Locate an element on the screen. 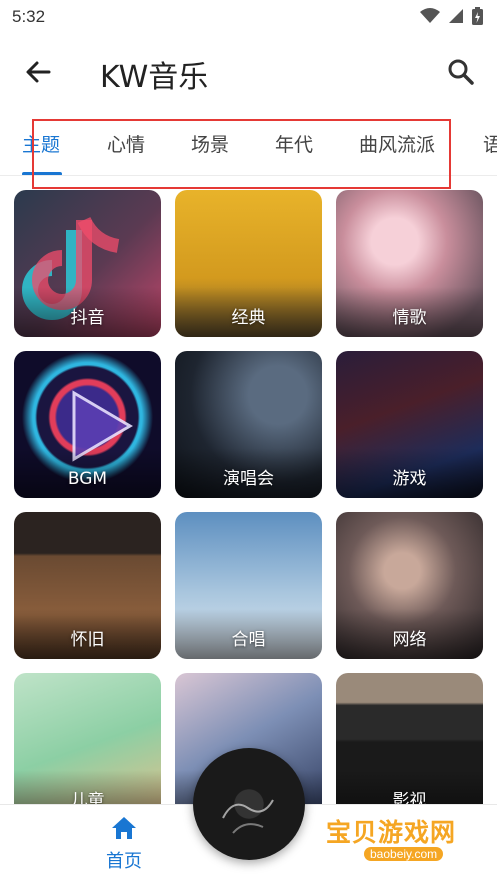 The width and height of the screenshot is (497, 884). card-douyin: 抖音 is located at coordinates (87, 263).